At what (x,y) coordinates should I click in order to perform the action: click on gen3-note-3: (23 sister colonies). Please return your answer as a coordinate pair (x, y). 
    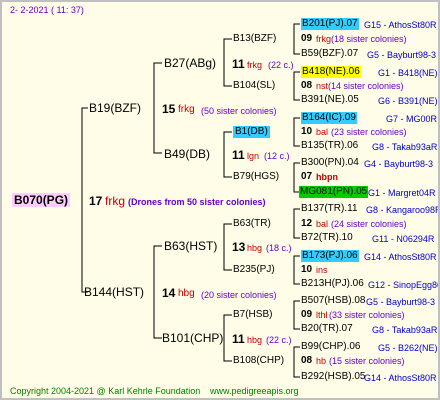
    Looking at the image, I should click on (369, 132).